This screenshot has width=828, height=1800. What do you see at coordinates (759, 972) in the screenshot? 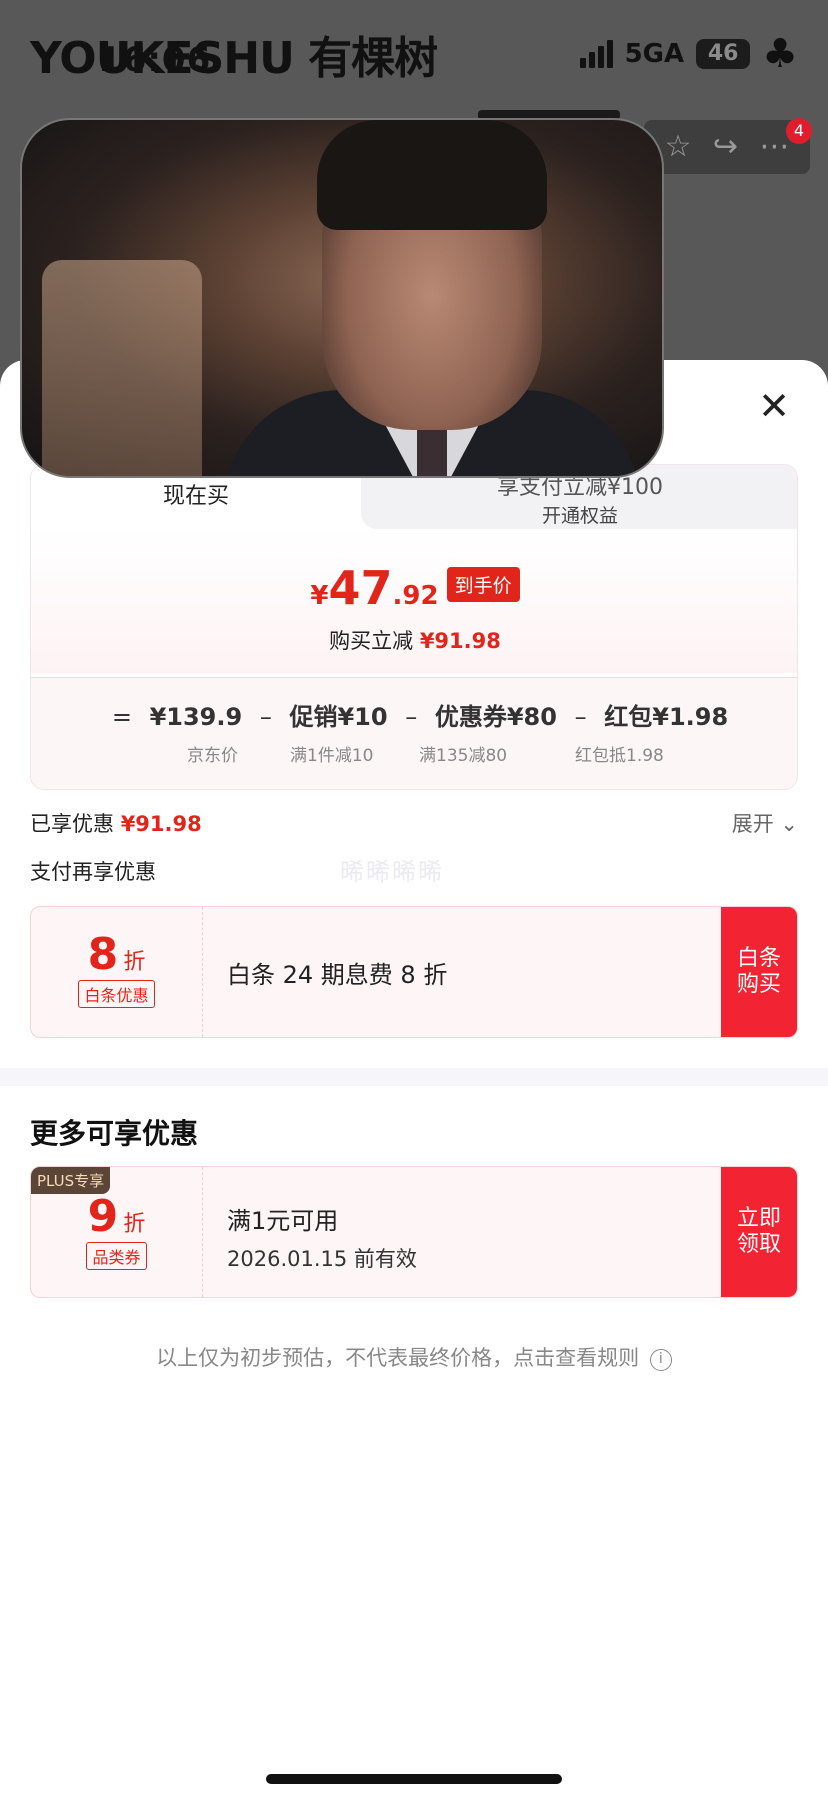
I see `baitiao-buy-button: 白条购买` at bounding box center [759, 972].